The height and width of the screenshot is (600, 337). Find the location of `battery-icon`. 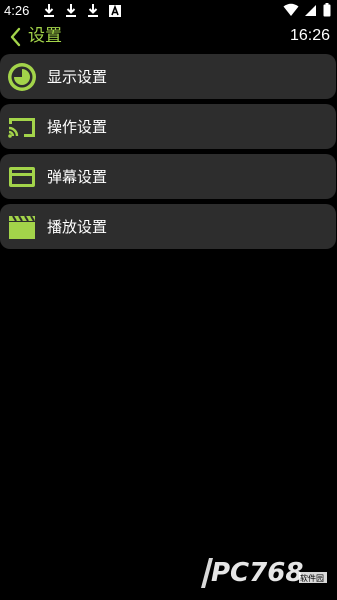

battery-icon is located at coordinates (327, 10).